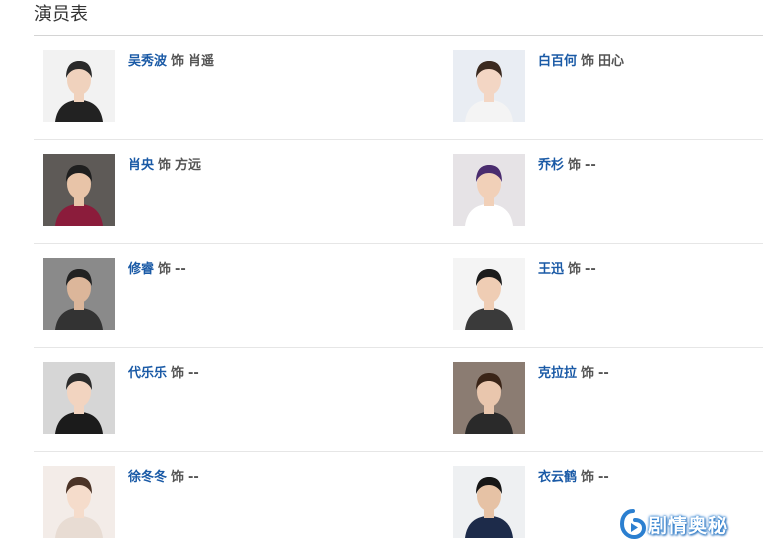 The image size is (763, 553). I want to click on actor-name-link: 吴秀波, so click(147, 61).